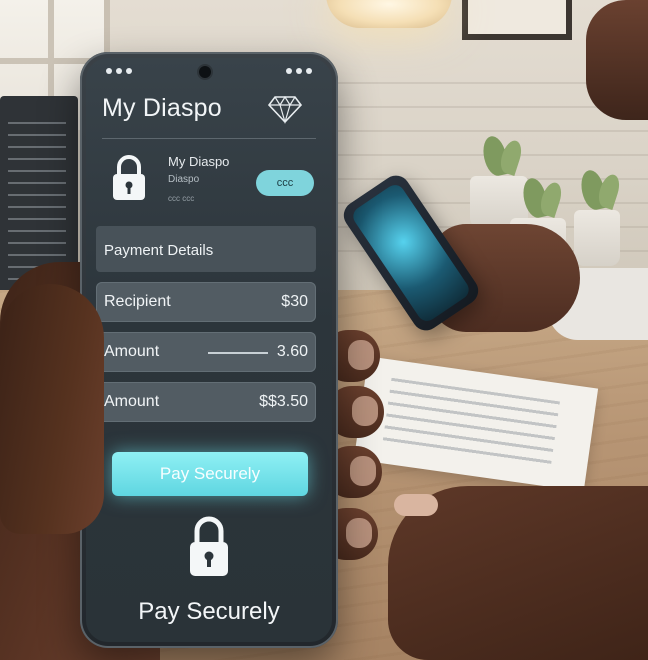 The height and width of the screenshot is (660, 648). What do you see at coordinates (294, 301) in the screenshot?
I see `row-value: $30` at bounding box center [294, 301].